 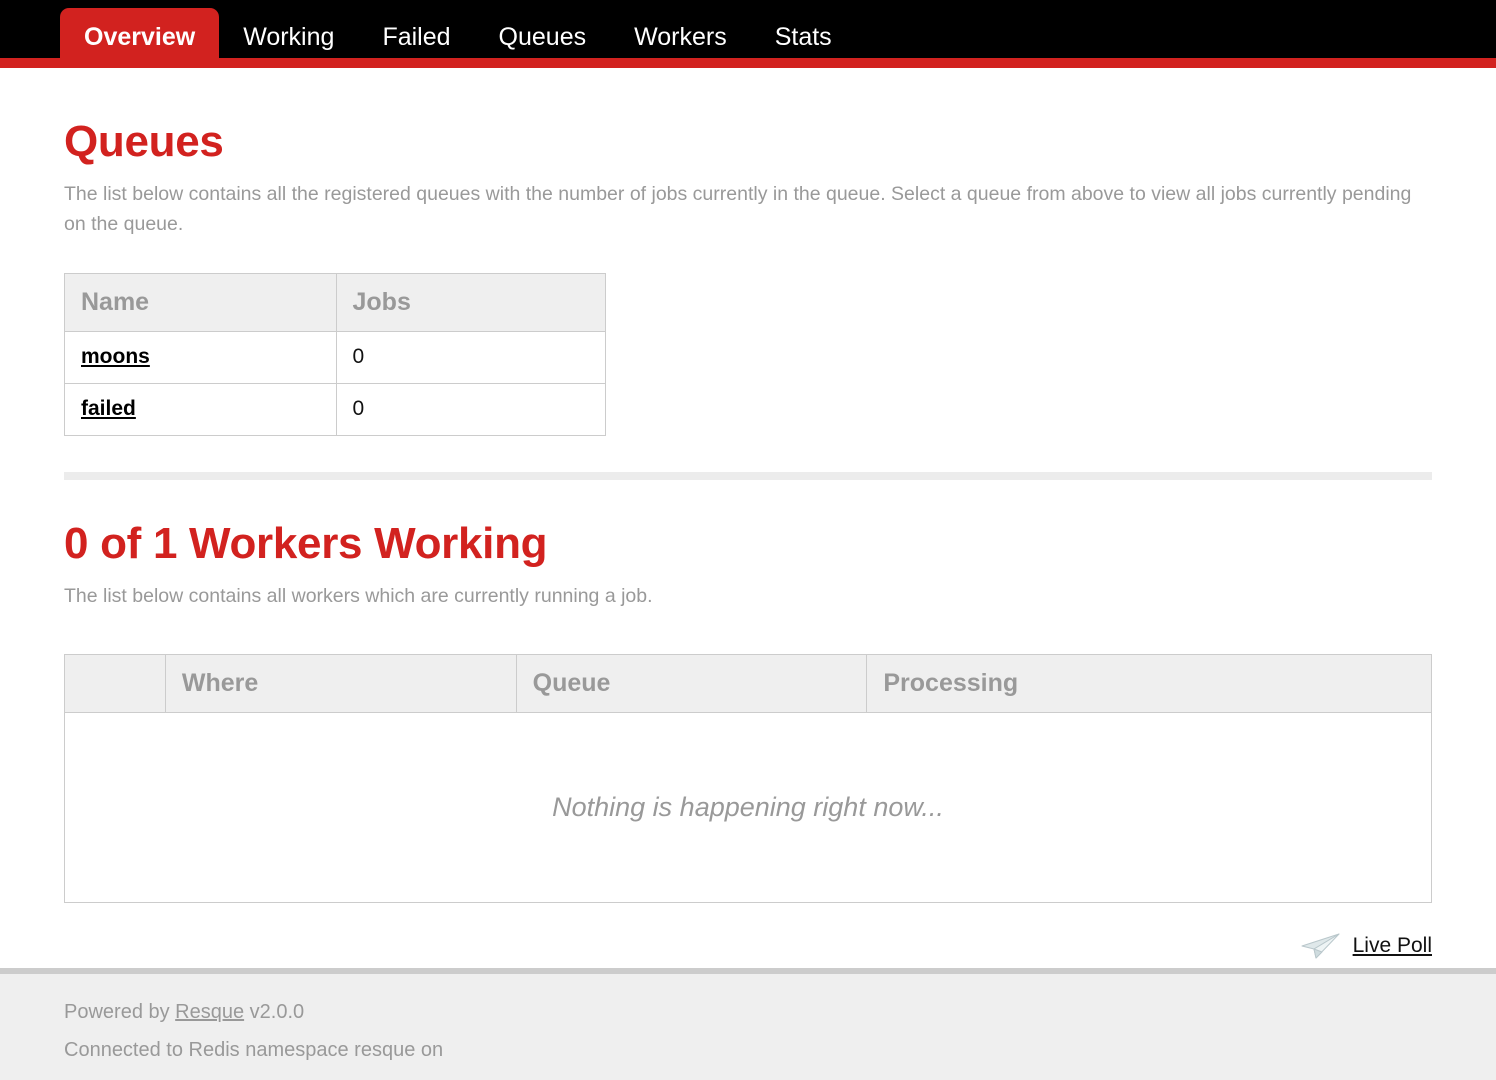 I want to click on nav-link-overview: Overview, so click(x=140, y=38).